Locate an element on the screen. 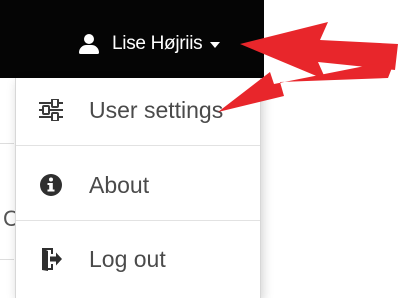  user-menu-toggle: Lise Højriis is located at coordinates (149, 44).